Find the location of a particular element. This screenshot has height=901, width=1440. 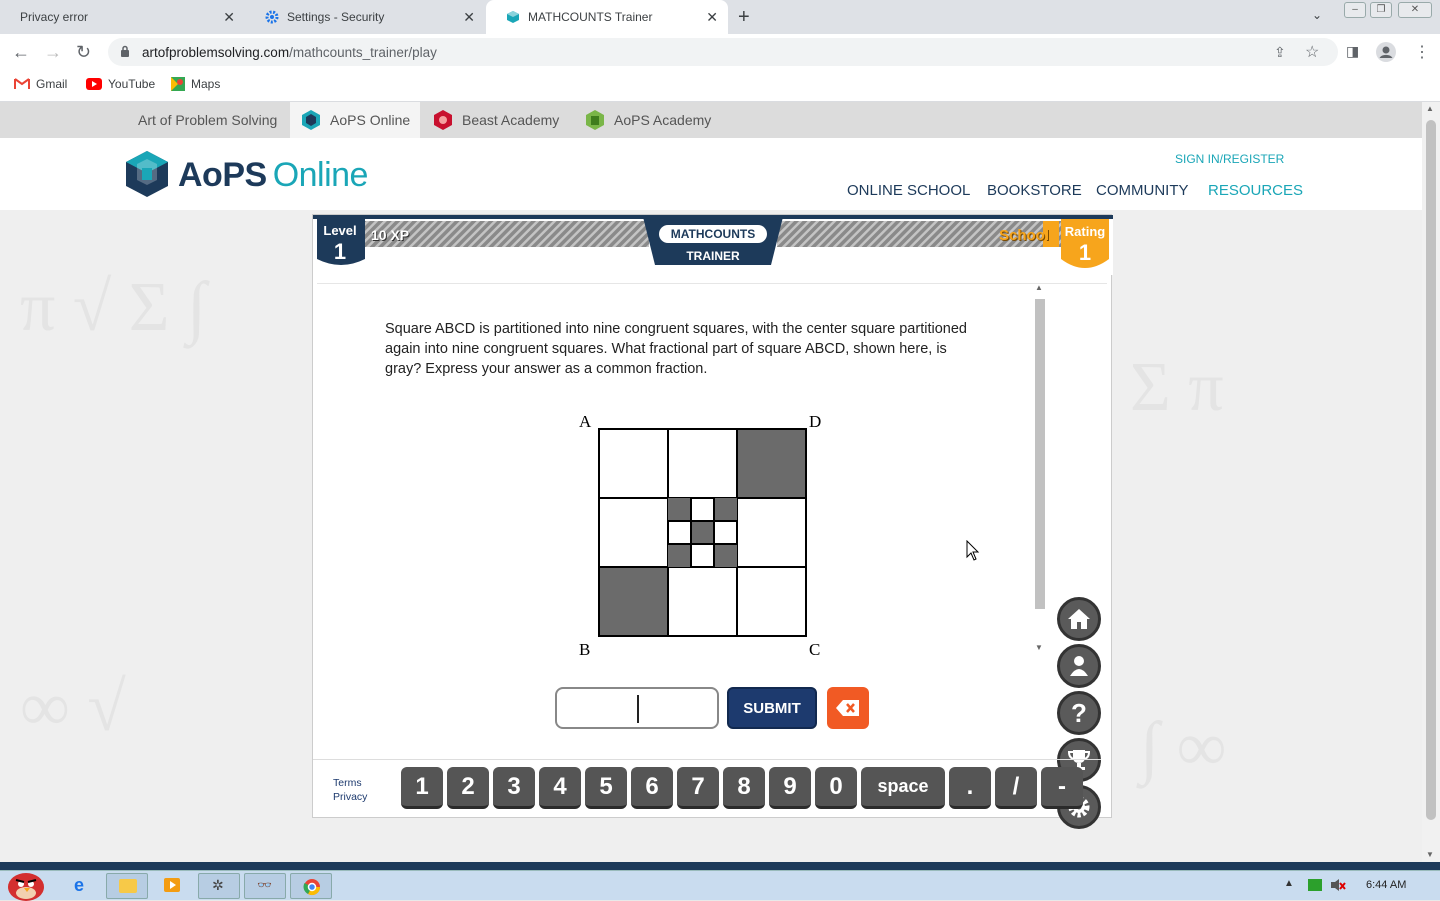

tab-search-chevron-icon: ⌄ is located at coordinates (1317, 15).